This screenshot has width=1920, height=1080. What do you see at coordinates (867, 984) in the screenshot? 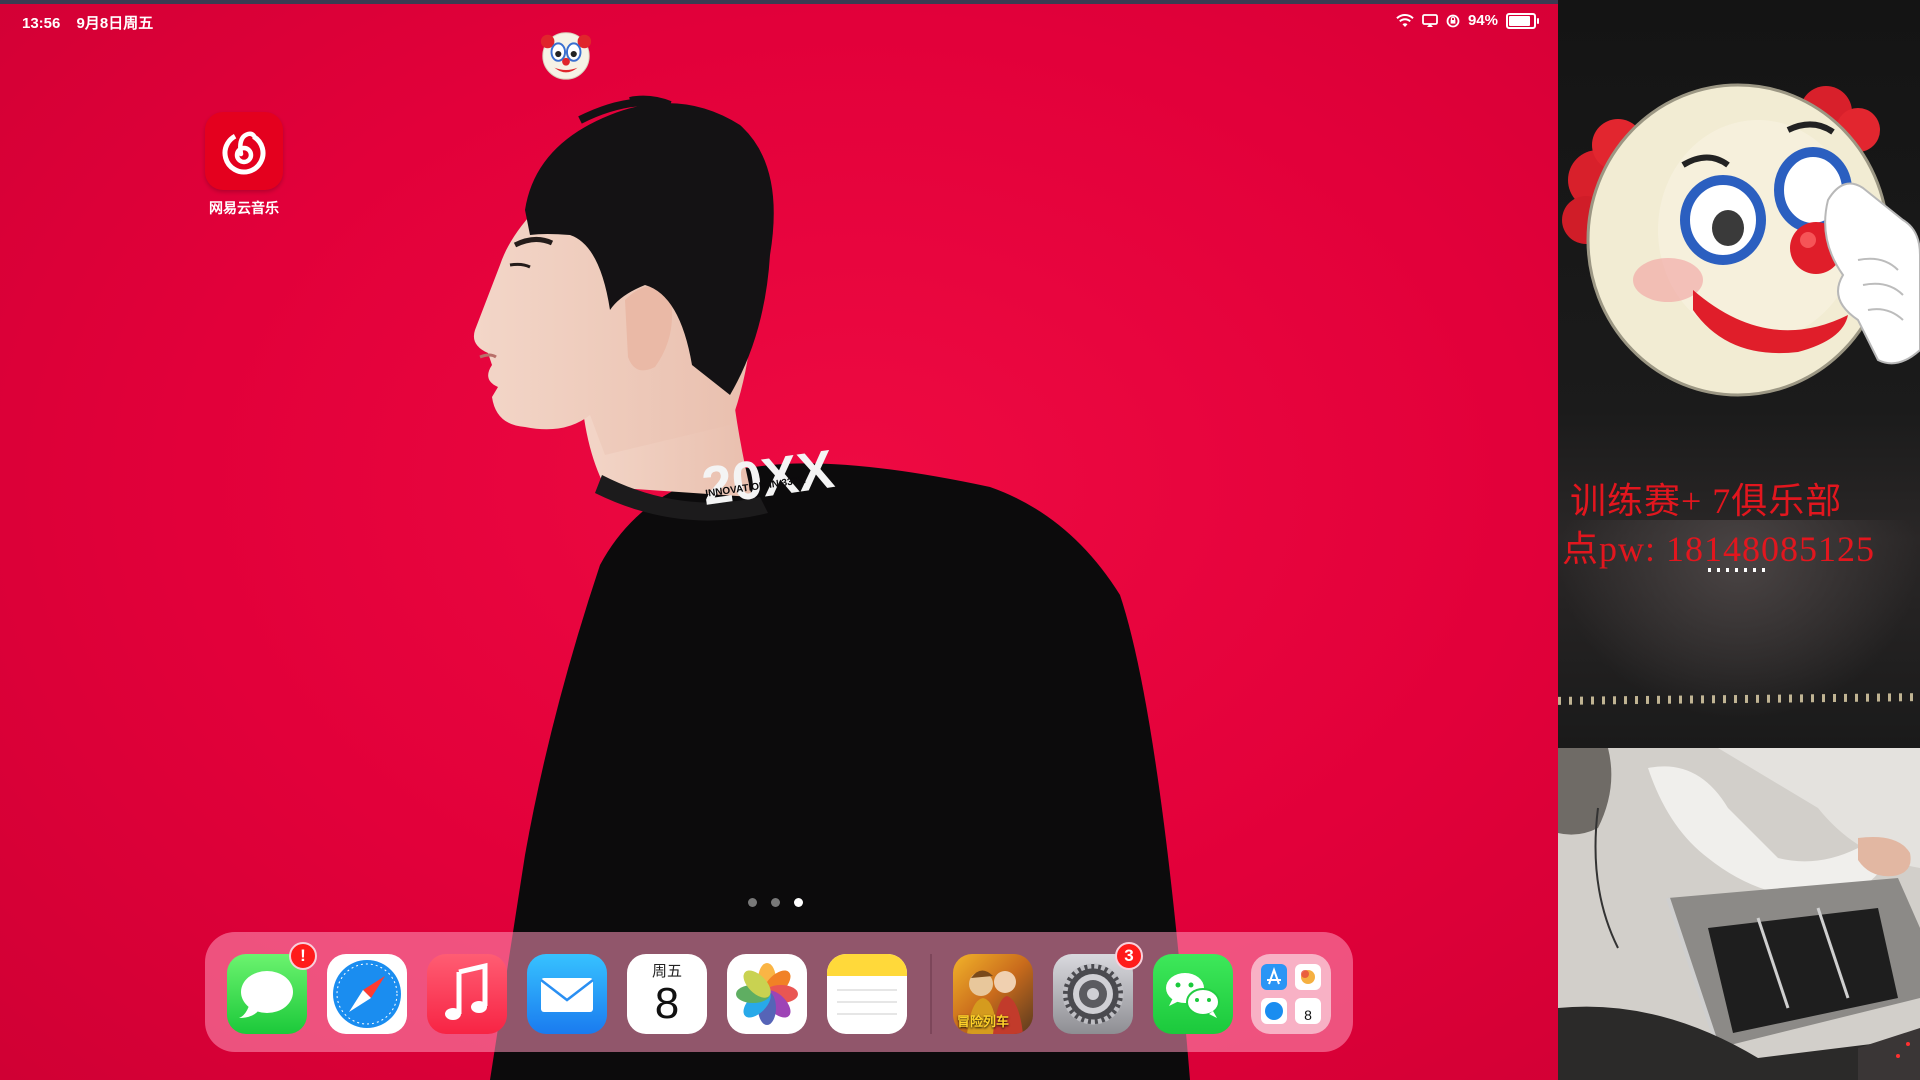
I see `notes-icon` at bounding box center [867, 984].